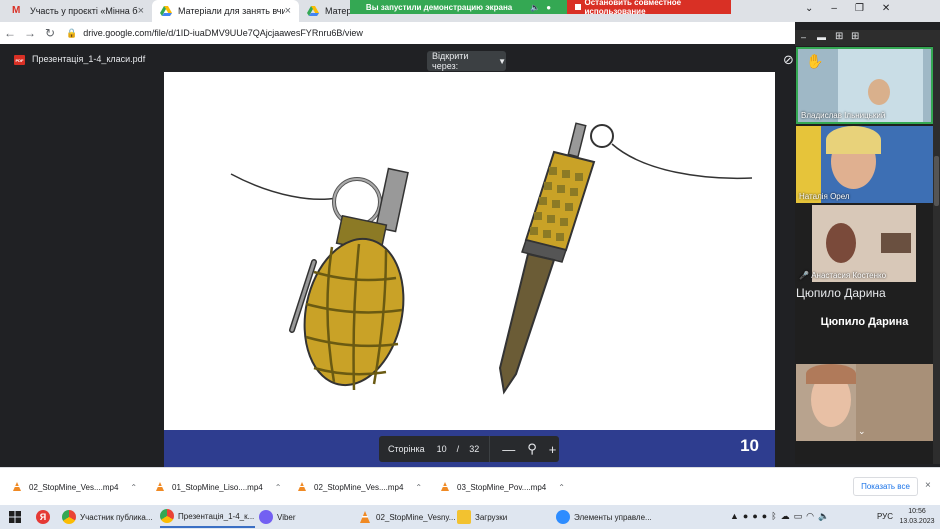  Describe the element at coordinates (787, 516) in the screenshot. I see `cloud-icon: ☁` at that location.